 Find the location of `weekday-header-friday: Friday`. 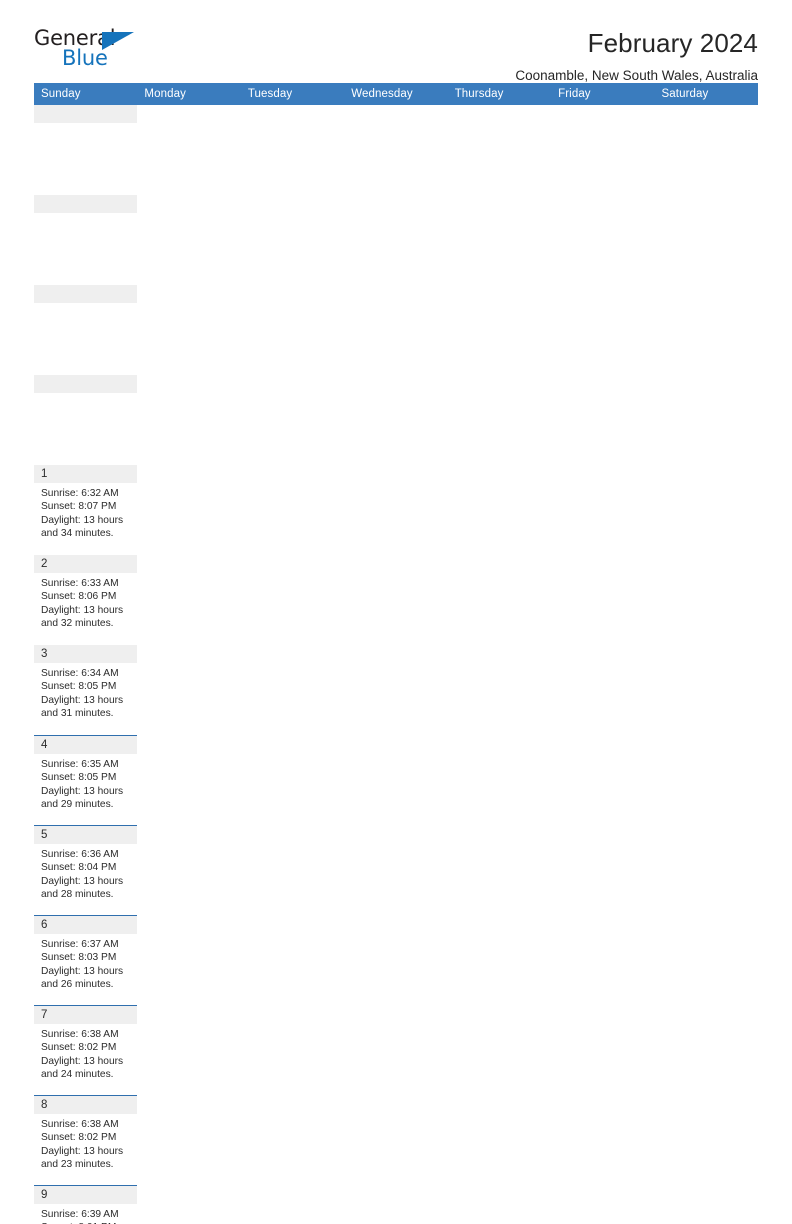

weekday-header-friday: Friday is located at coordinates (603, 94).